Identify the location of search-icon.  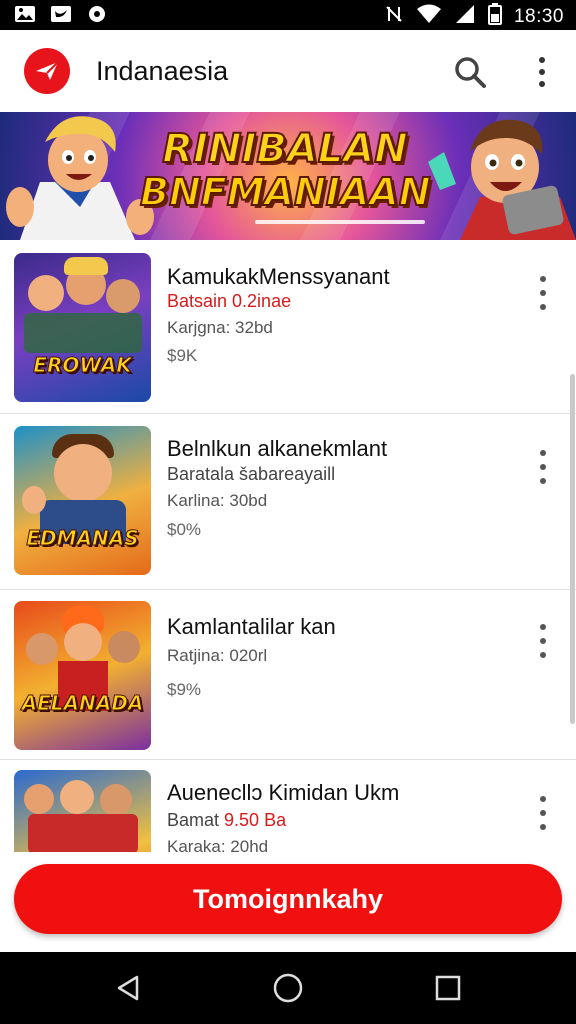
(470, 72).